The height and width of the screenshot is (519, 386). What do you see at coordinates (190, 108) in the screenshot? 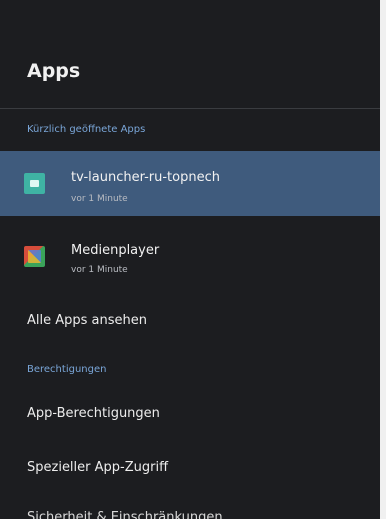
I see `header-divider` at bounding box center [190, 108].